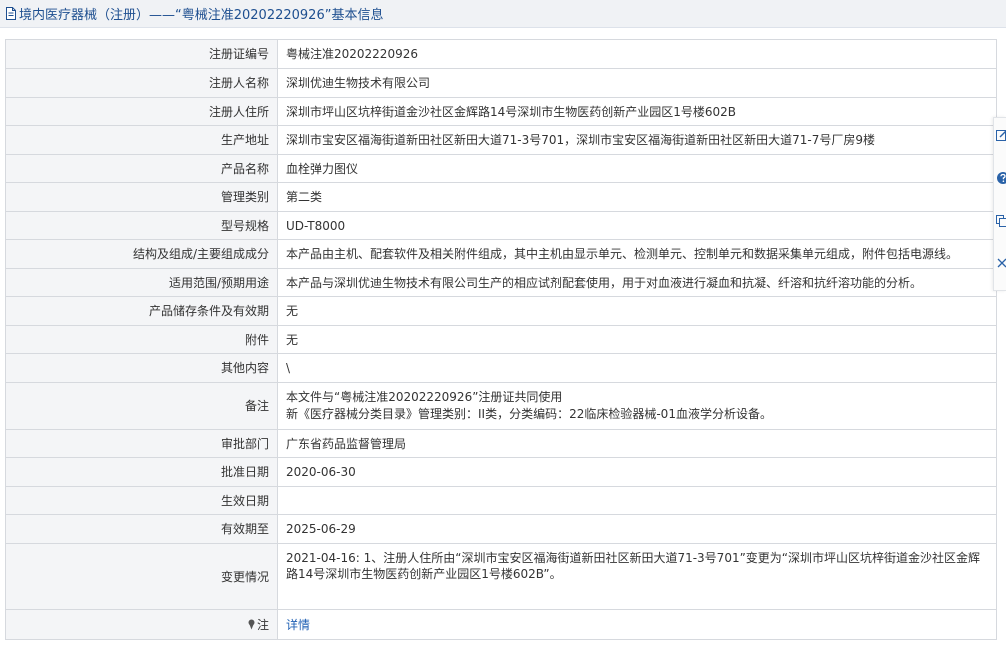 This screenshot has height=650, width=1006. Describe the element at coordinates (424, 397) in the screenshot. I see `remarks-line: 本文件与“粤械注准20202220926”注册证共同使用` at that location.